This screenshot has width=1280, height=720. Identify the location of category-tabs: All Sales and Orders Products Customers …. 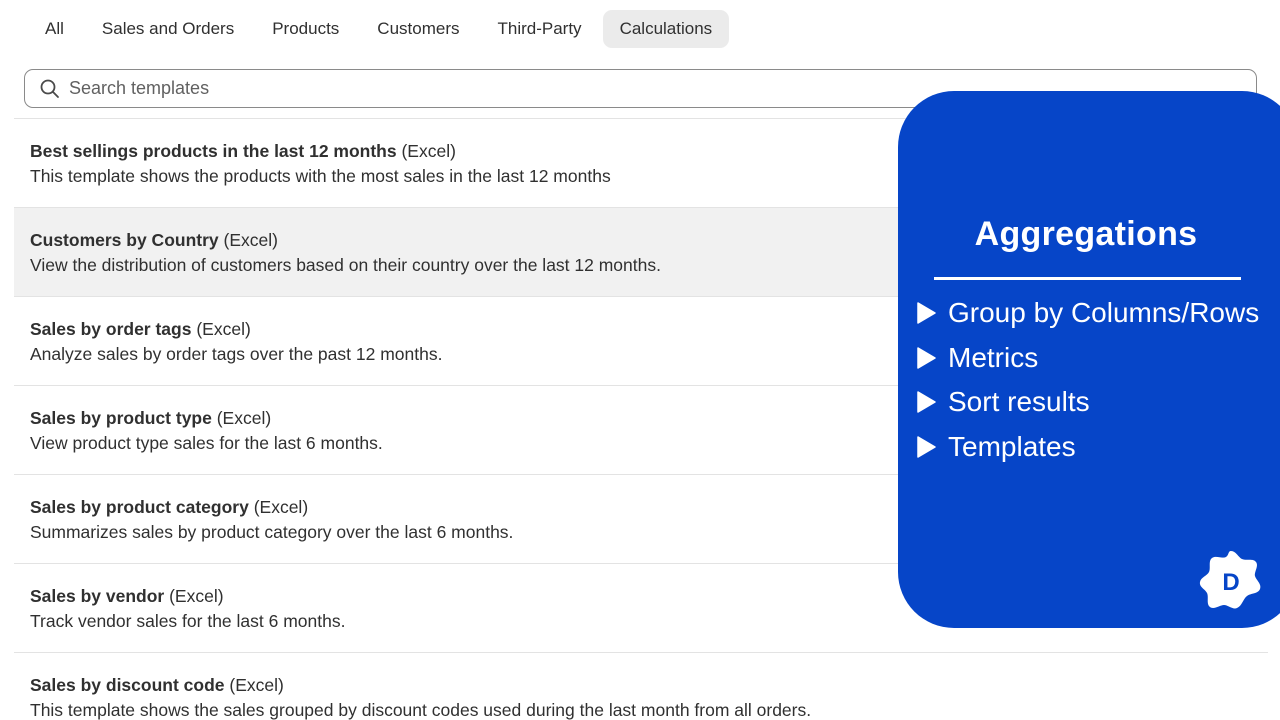
(380, 29).